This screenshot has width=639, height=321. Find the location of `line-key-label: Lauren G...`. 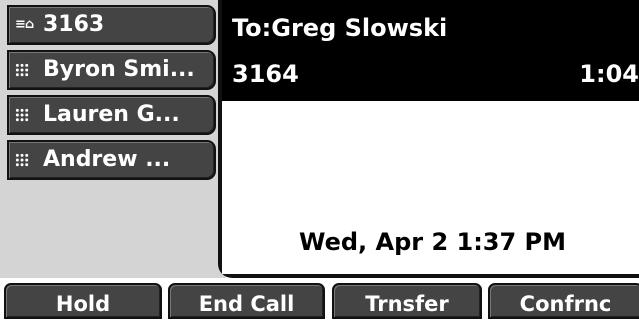

line-key-label: Lauren G... is located at coordinates (111, 114).